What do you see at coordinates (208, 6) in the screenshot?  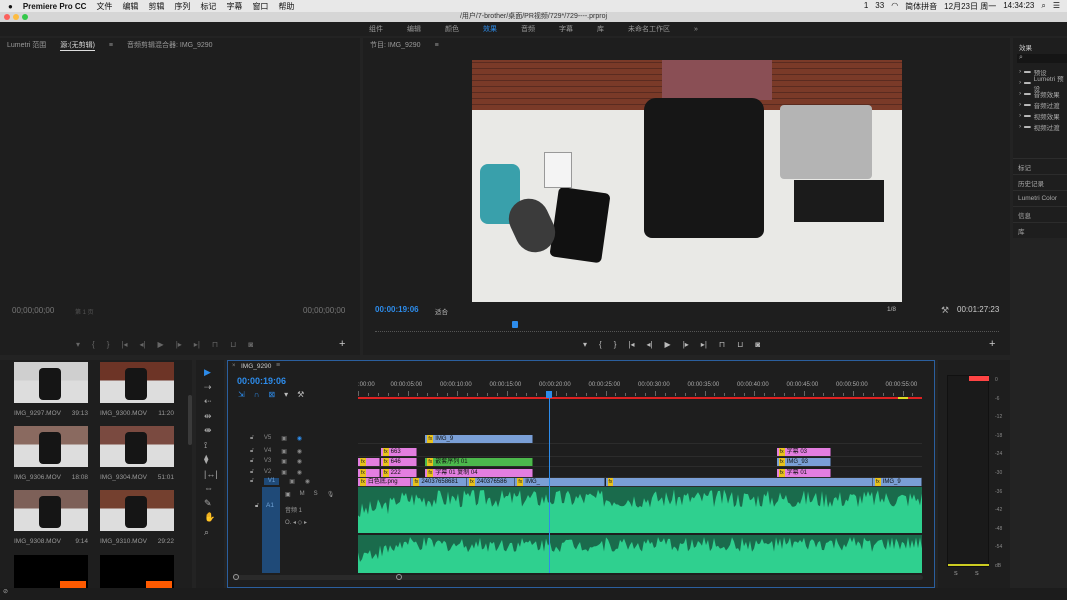 I see `menu-markers: 标记` at bounding box center [208, 6].